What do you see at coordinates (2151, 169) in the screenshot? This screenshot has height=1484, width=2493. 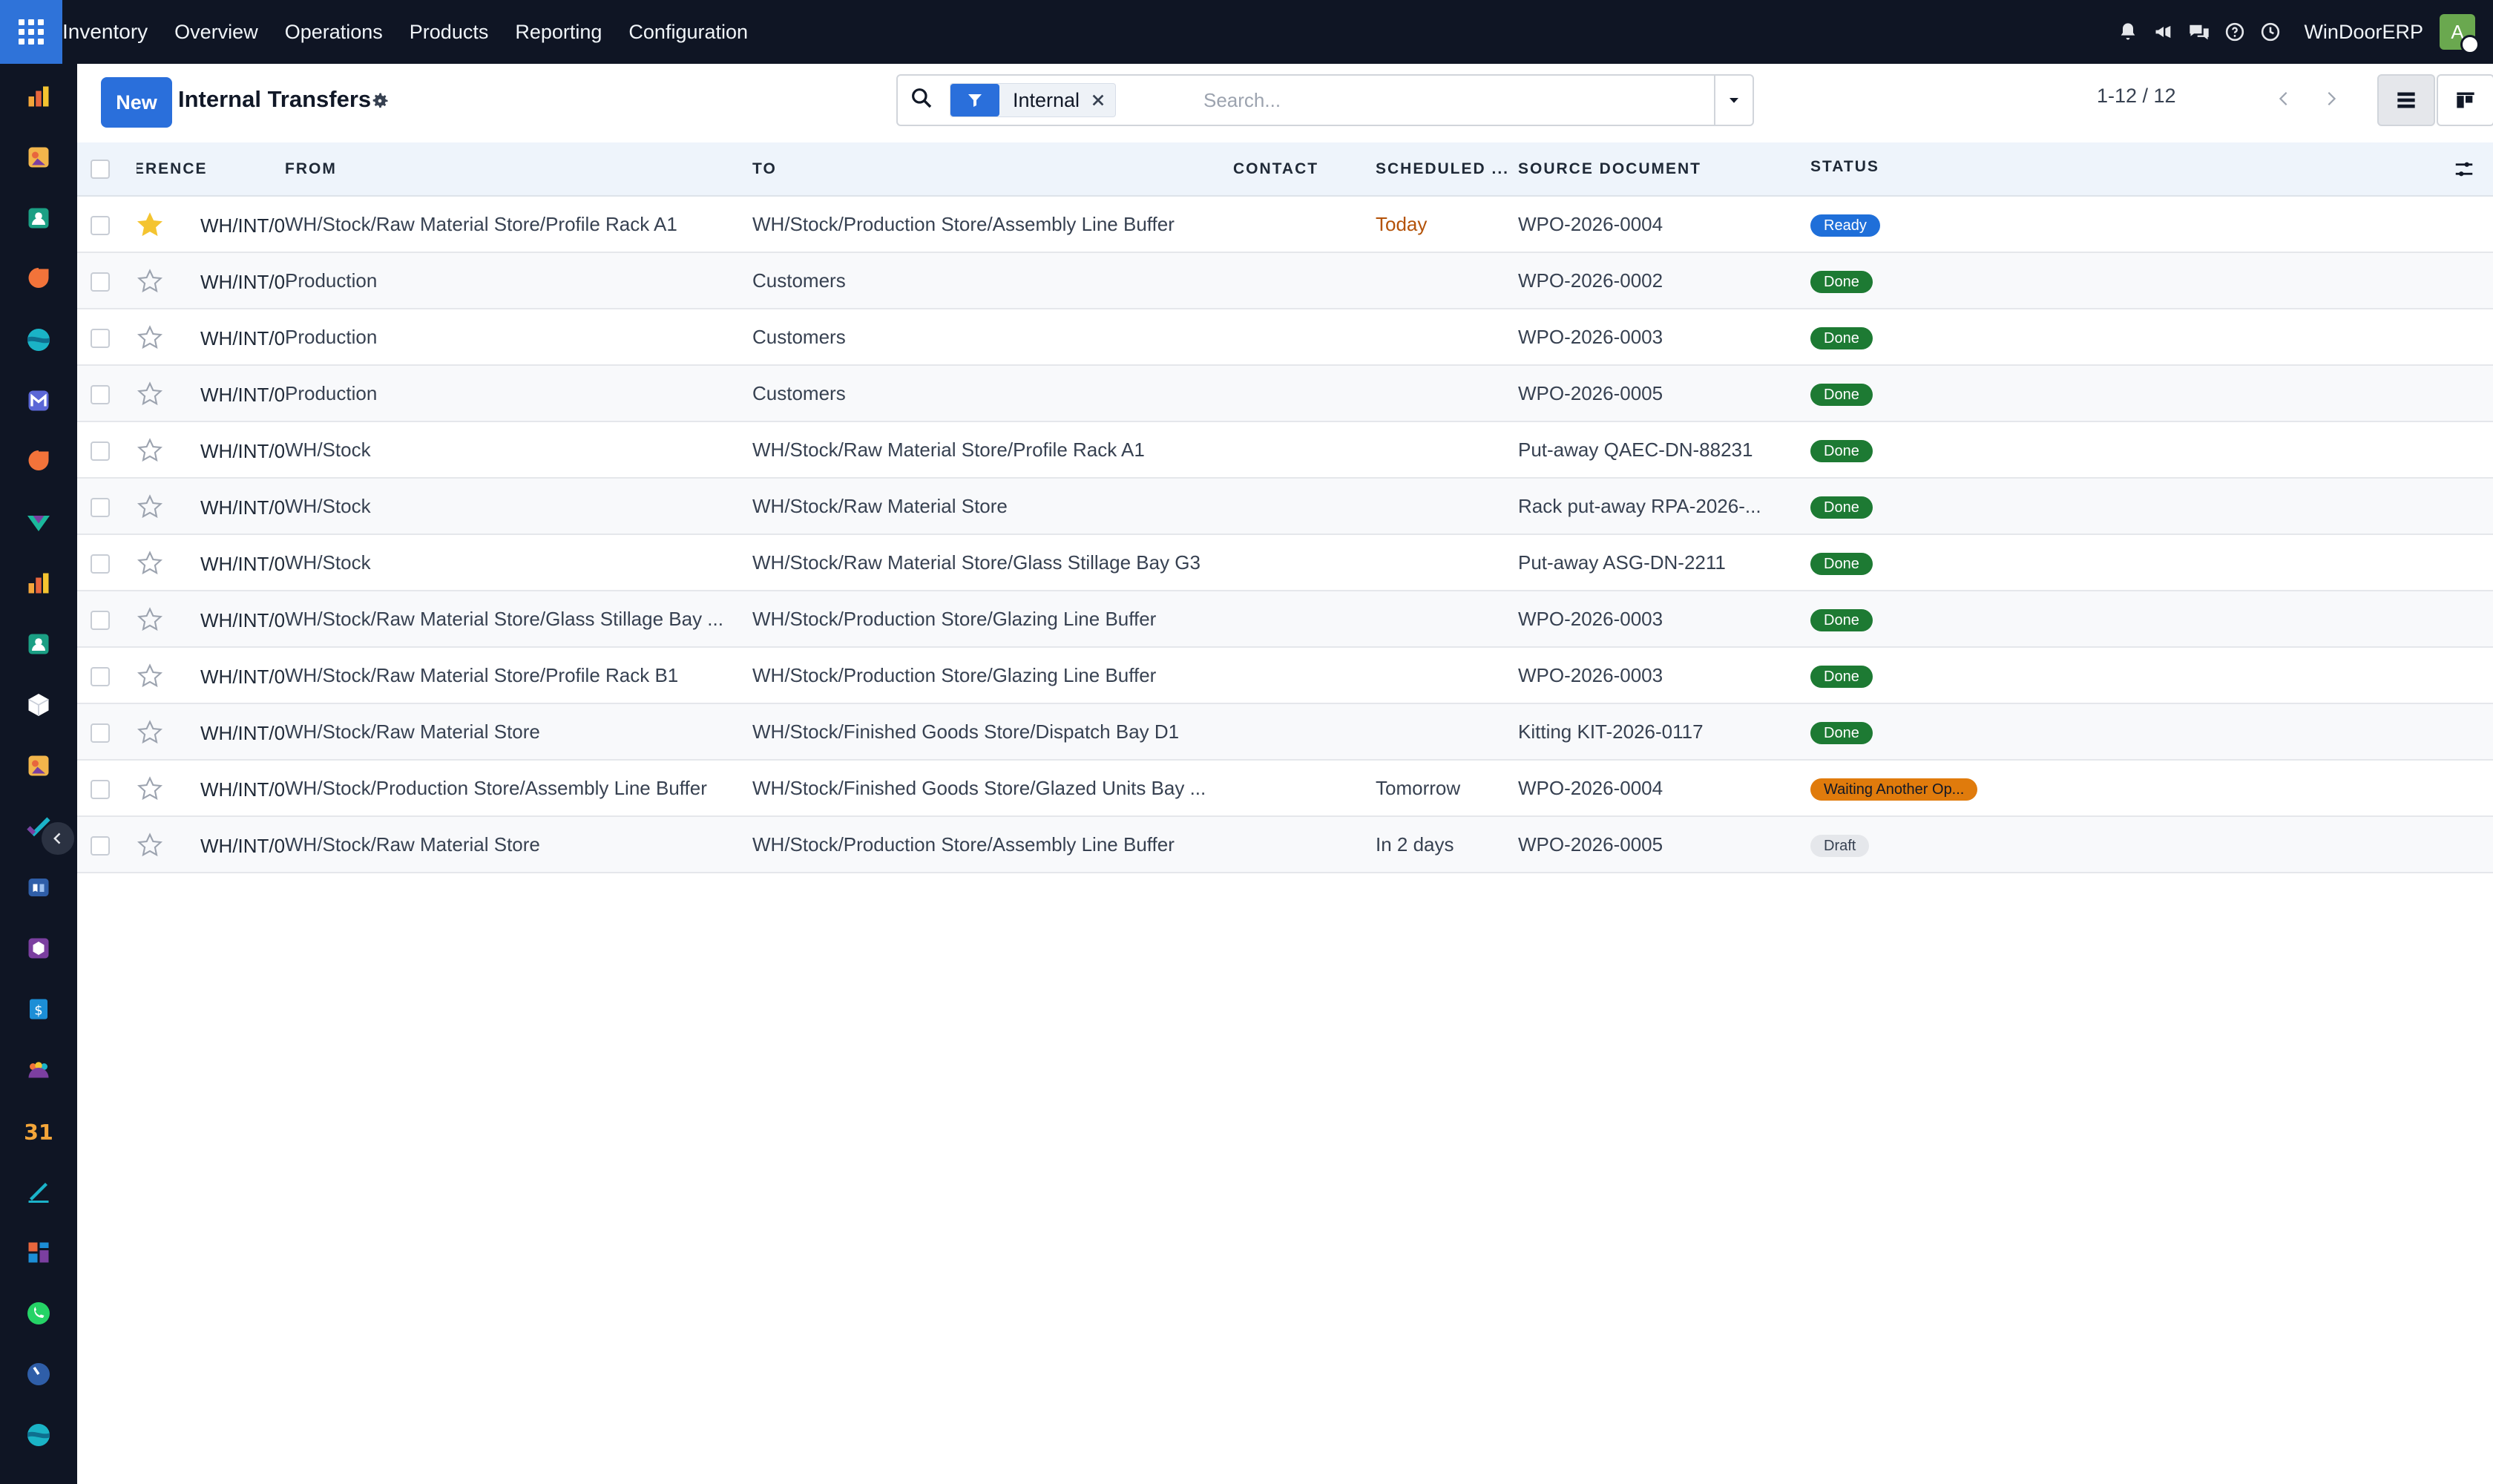 I see `header-status: STATUS` at bounding box center [2151, 169].